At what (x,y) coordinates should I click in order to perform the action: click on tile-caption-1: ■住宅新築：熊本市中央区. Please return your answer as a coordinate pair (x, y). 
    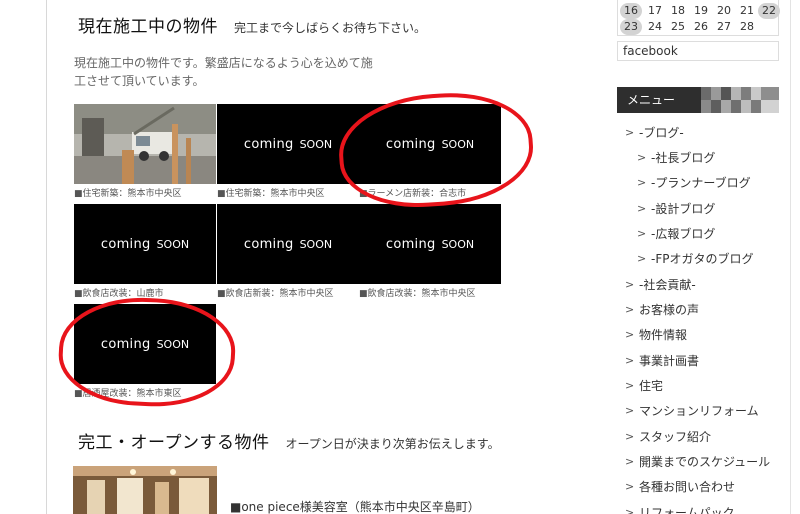
    Looking at the image, I should click on (128, 194).